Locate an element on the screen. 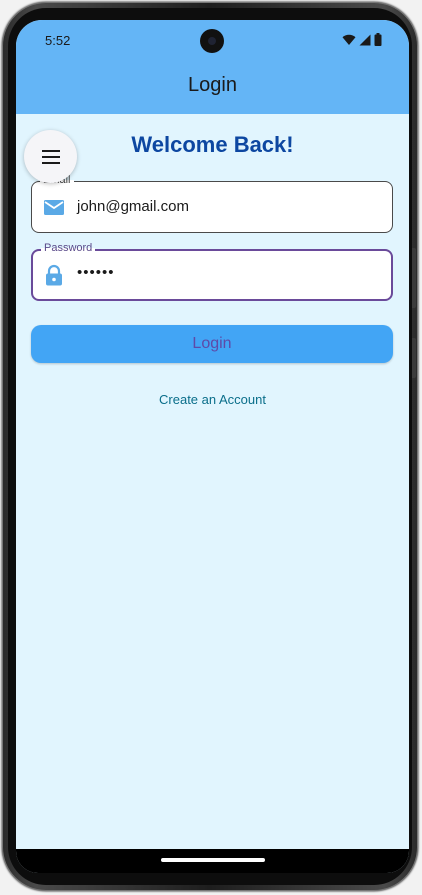 The height and width of the screenshot is (895, 422). email-value: john@gmail.com is located at coordinates (133, 206).